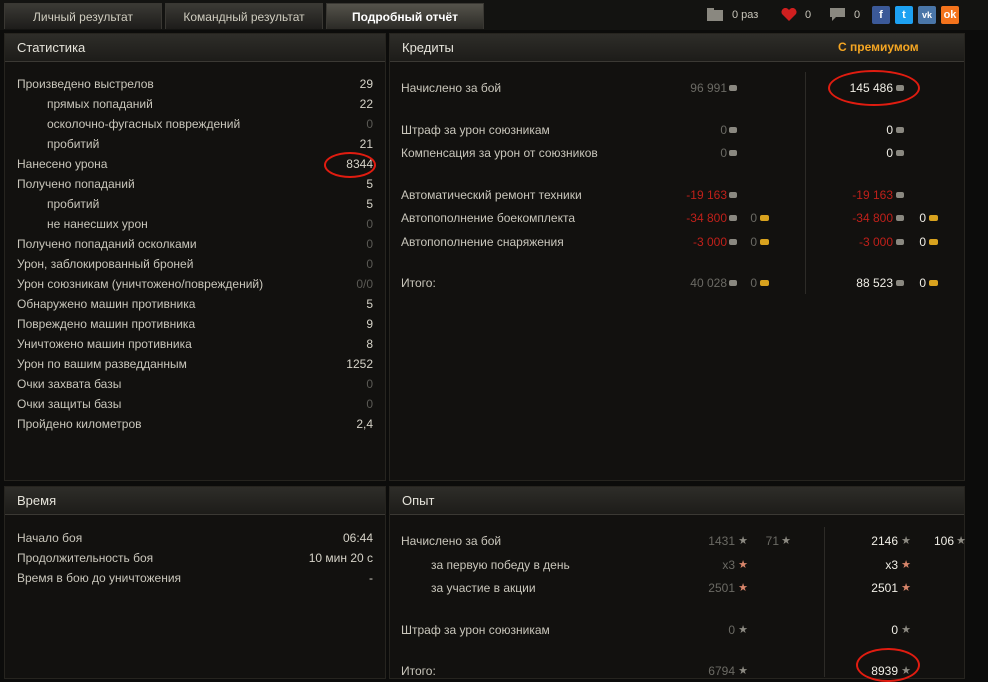  What do you see at coordinates (83, 16) in the screenshot?
I see `tab-personal-result: Личный результат` at bounding box center [83, 16].